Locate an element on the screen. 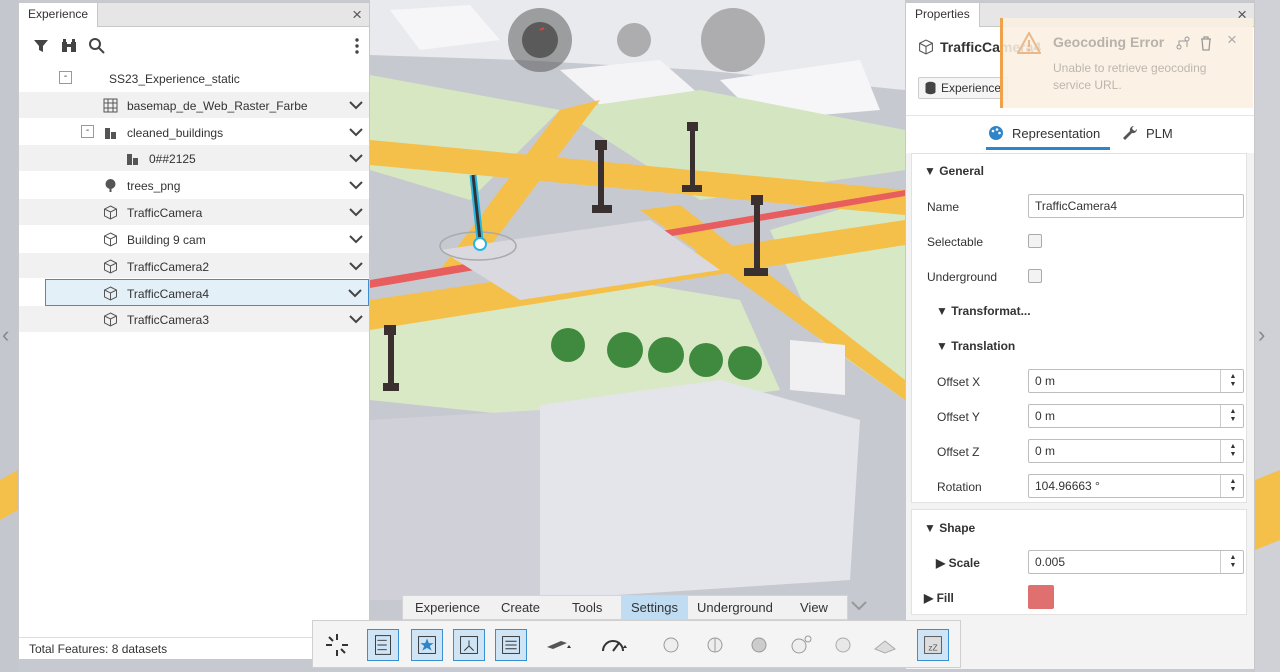 This screenshot has height=672, width=1280. menu-create: Create is located at coordinates (520, 607).